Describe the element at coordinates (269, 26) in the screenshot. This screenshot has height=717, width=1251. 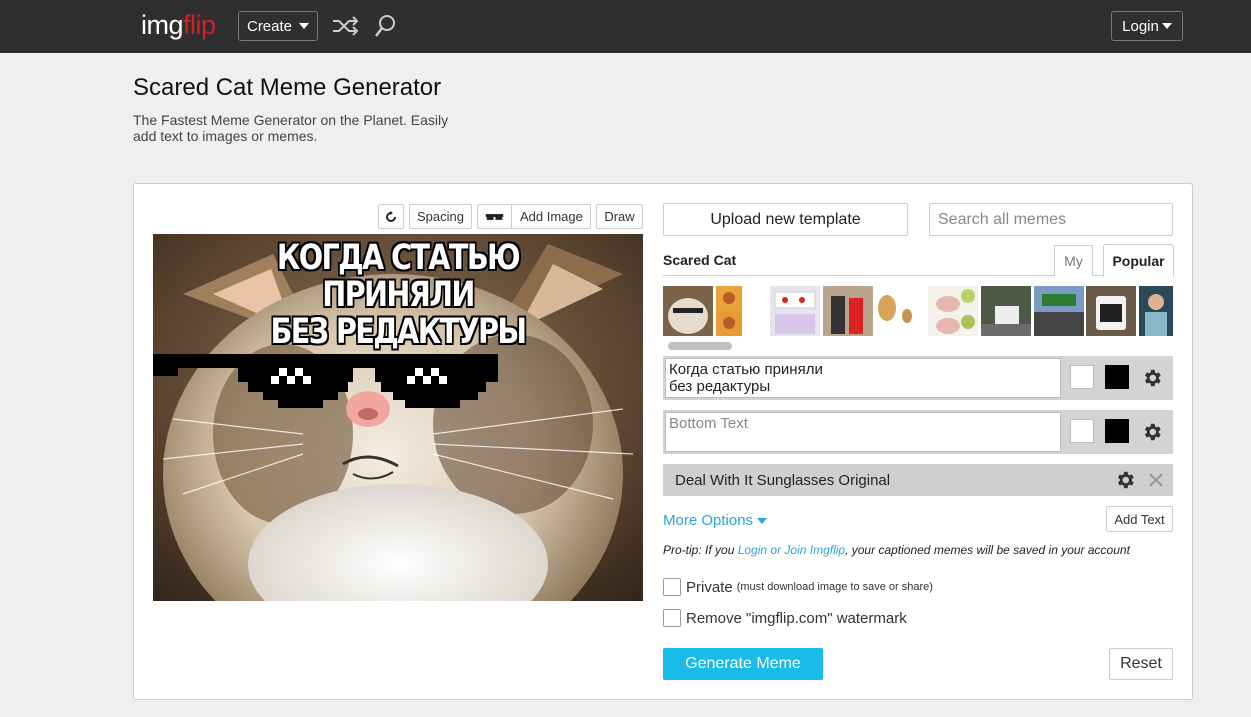
I see `create-label: Create` at that location.